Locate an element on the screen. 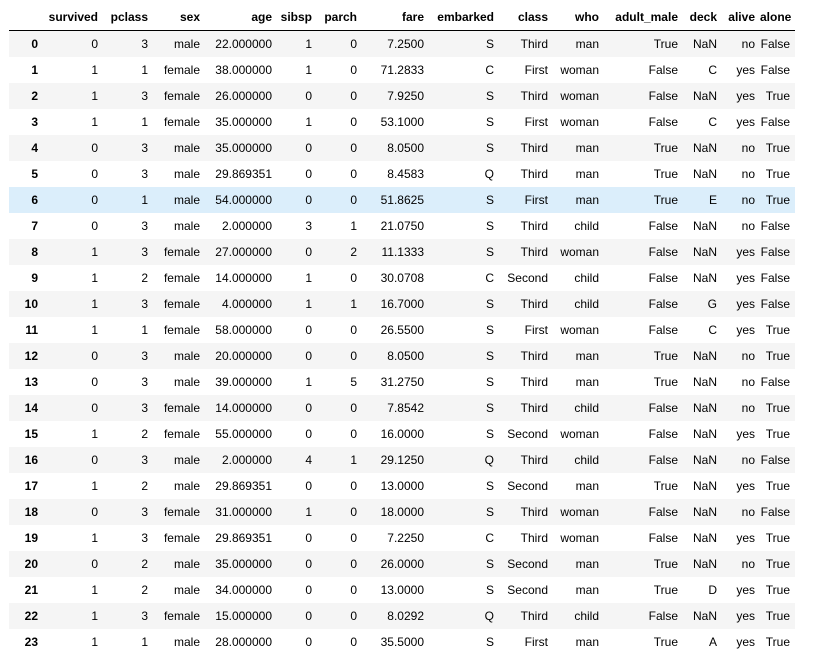 The image size is (818, 661). cell-age: 28.000000 is located at coordinates (243, 642).